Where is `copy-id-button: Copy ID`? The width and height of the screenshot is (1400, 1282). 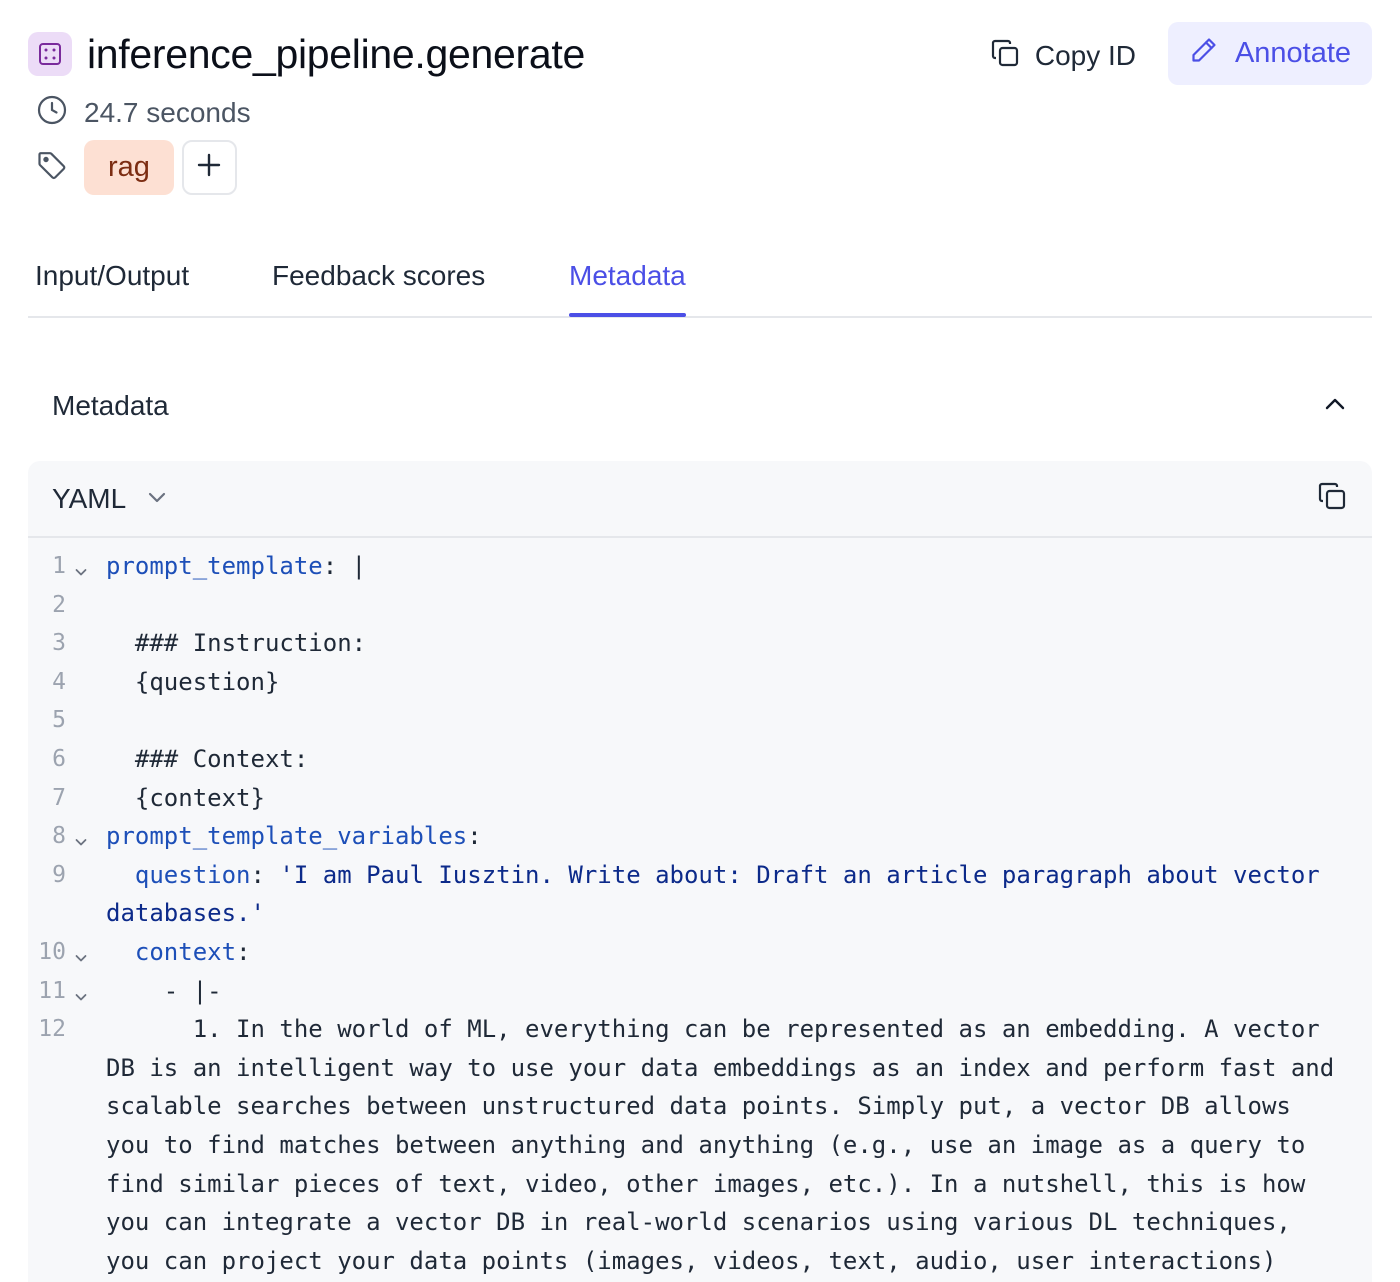 copy-id-button: Copy ID is located at coordinates (1062, 56).